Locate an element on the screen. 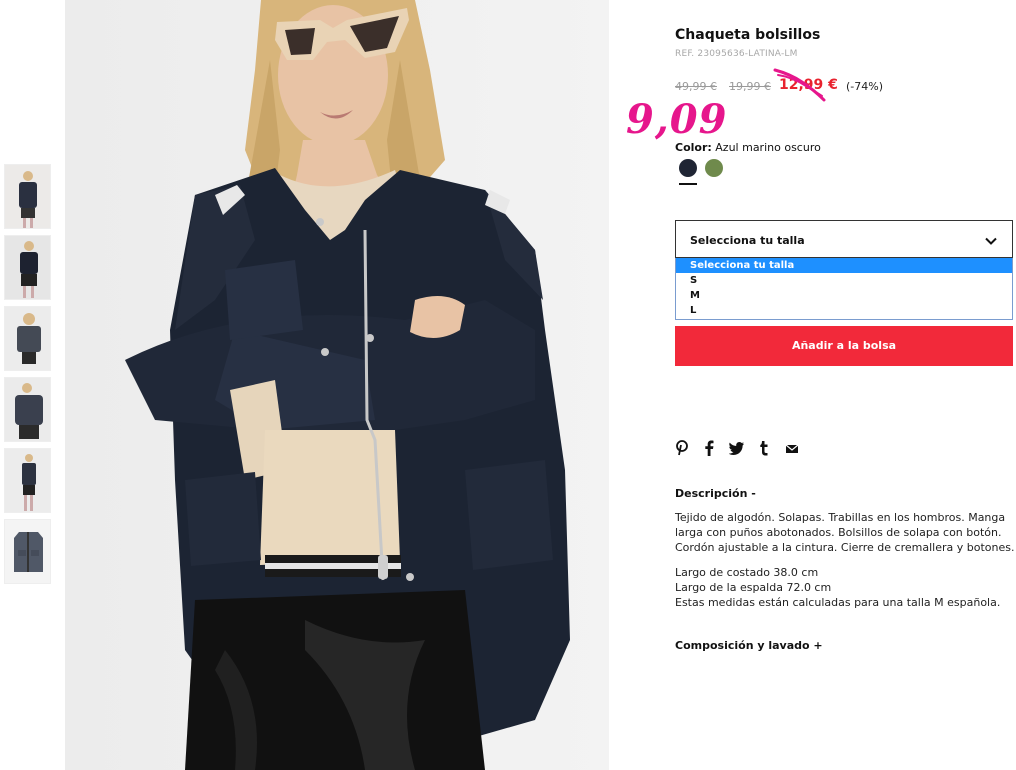 The height and width of the screenshot is (770, 1016). previous-price: 19,99 € is located at coordinates (750, 86).